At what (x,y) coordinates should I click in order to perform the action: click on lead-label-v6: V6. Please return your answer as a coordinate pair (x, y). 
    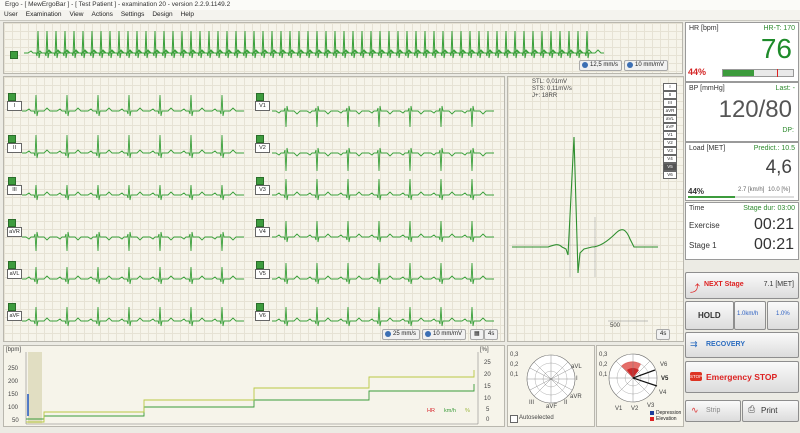
    Looking at the image, I should click on (262, 316).